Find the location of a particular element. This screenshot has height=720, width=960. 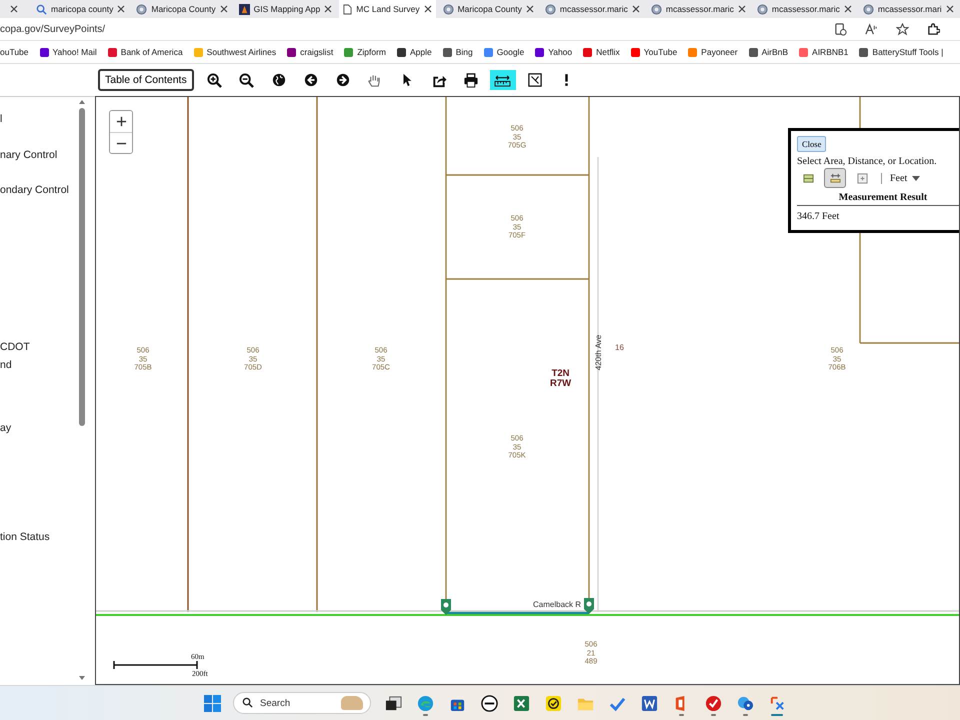

result-value: 346.7 Feet is located at coordinates (818, 216).